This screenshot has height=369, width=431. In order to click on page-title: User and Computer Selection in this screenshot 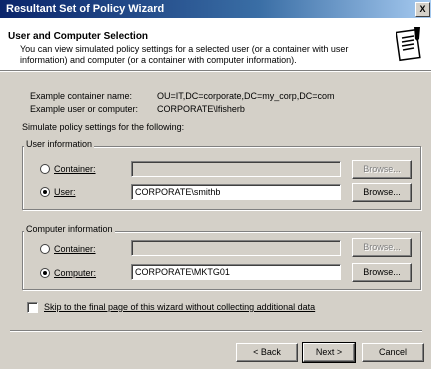, I will do `click(78, 36)`.